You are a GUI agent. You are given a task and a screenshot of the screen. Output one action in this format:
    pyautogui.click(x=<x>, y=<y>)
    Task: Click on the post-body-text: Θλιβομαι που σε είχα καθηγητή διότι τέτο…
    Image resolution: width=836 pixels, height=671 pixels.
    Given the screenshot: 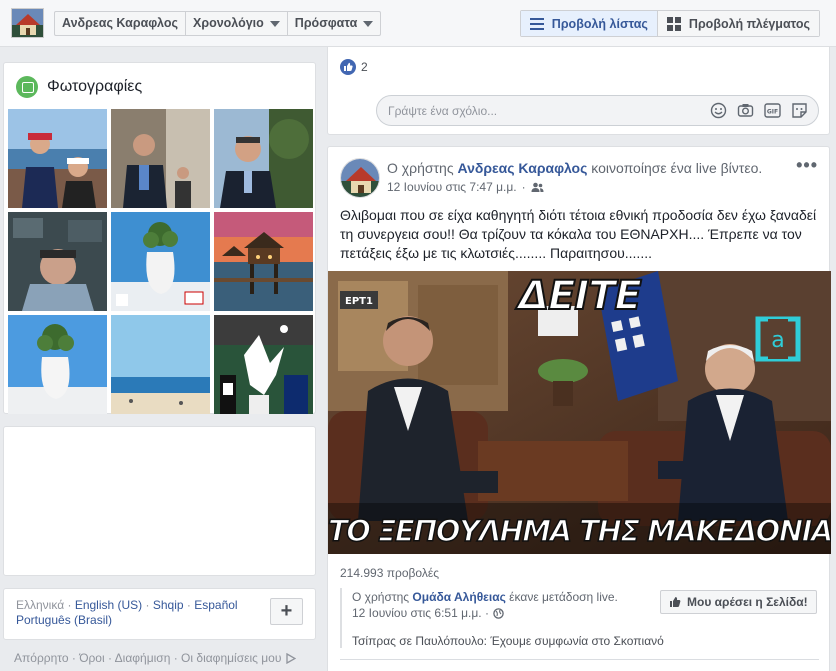 What is the action you would take?
    pyautogui.click(x=578, y=234)
    